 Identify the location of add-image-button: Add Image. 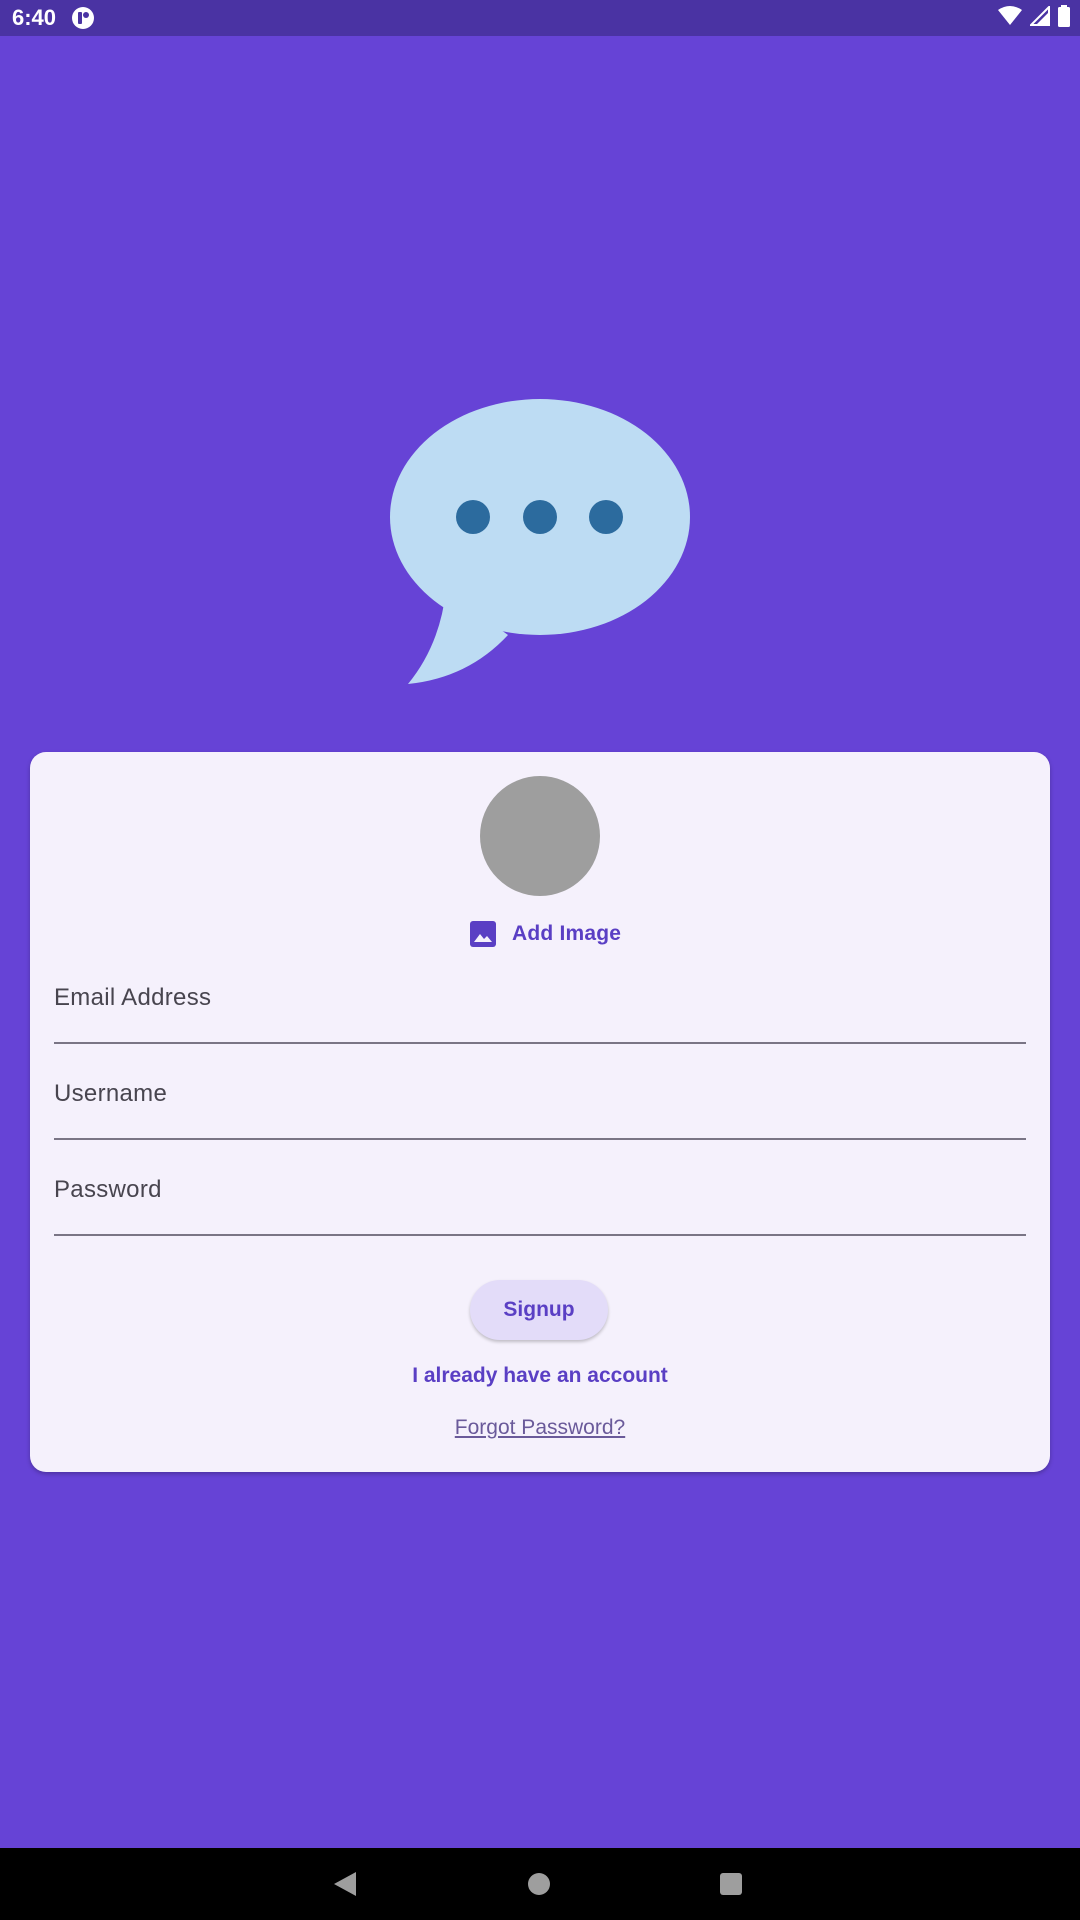
(544, 934).